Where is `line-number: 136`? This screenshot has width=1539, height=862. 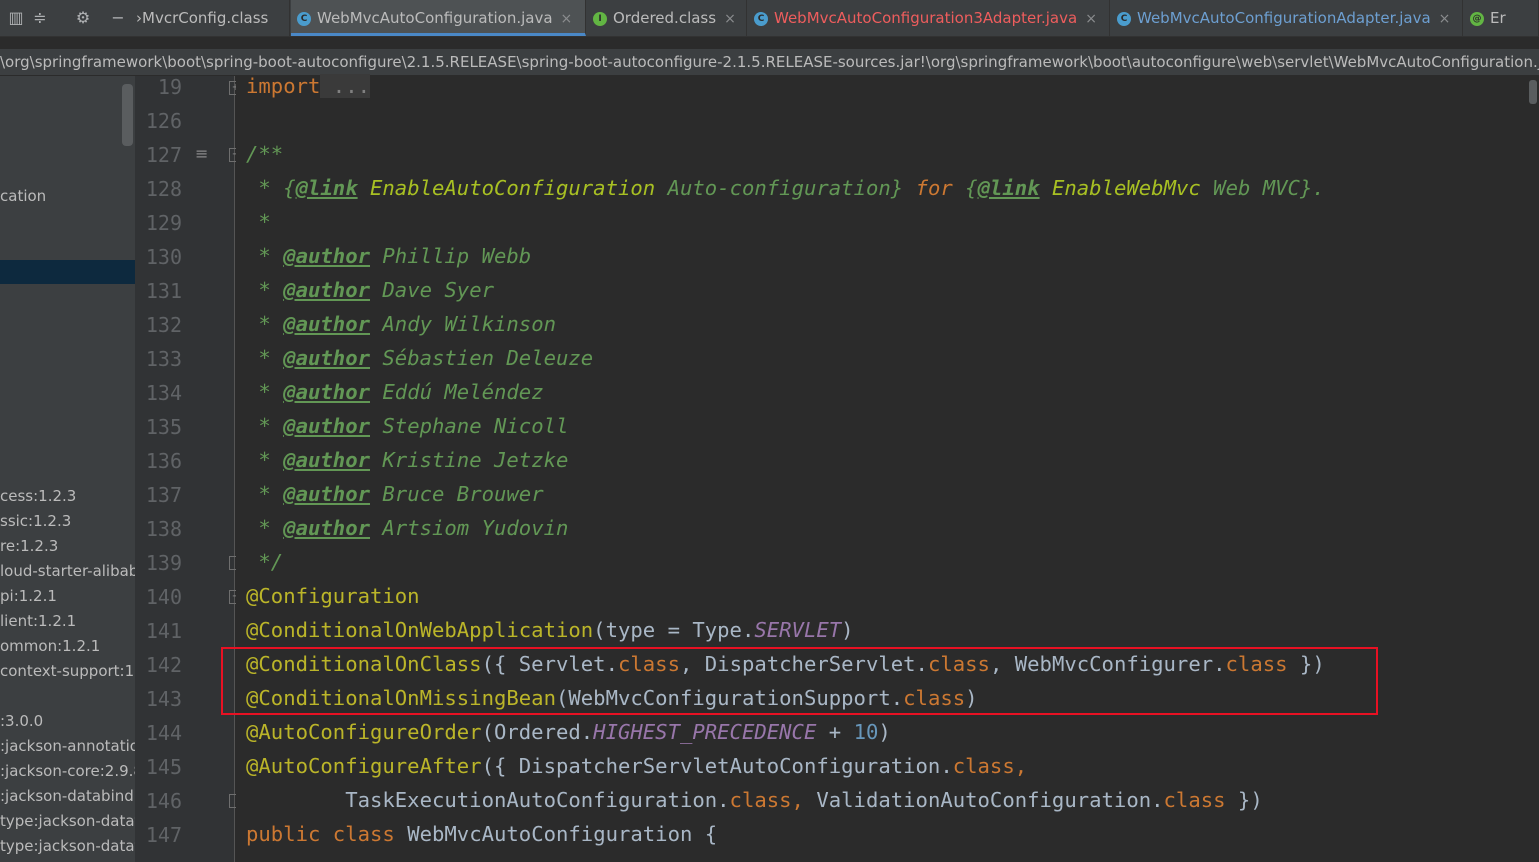 line-number: 136 is located at coordinates (163, 461).